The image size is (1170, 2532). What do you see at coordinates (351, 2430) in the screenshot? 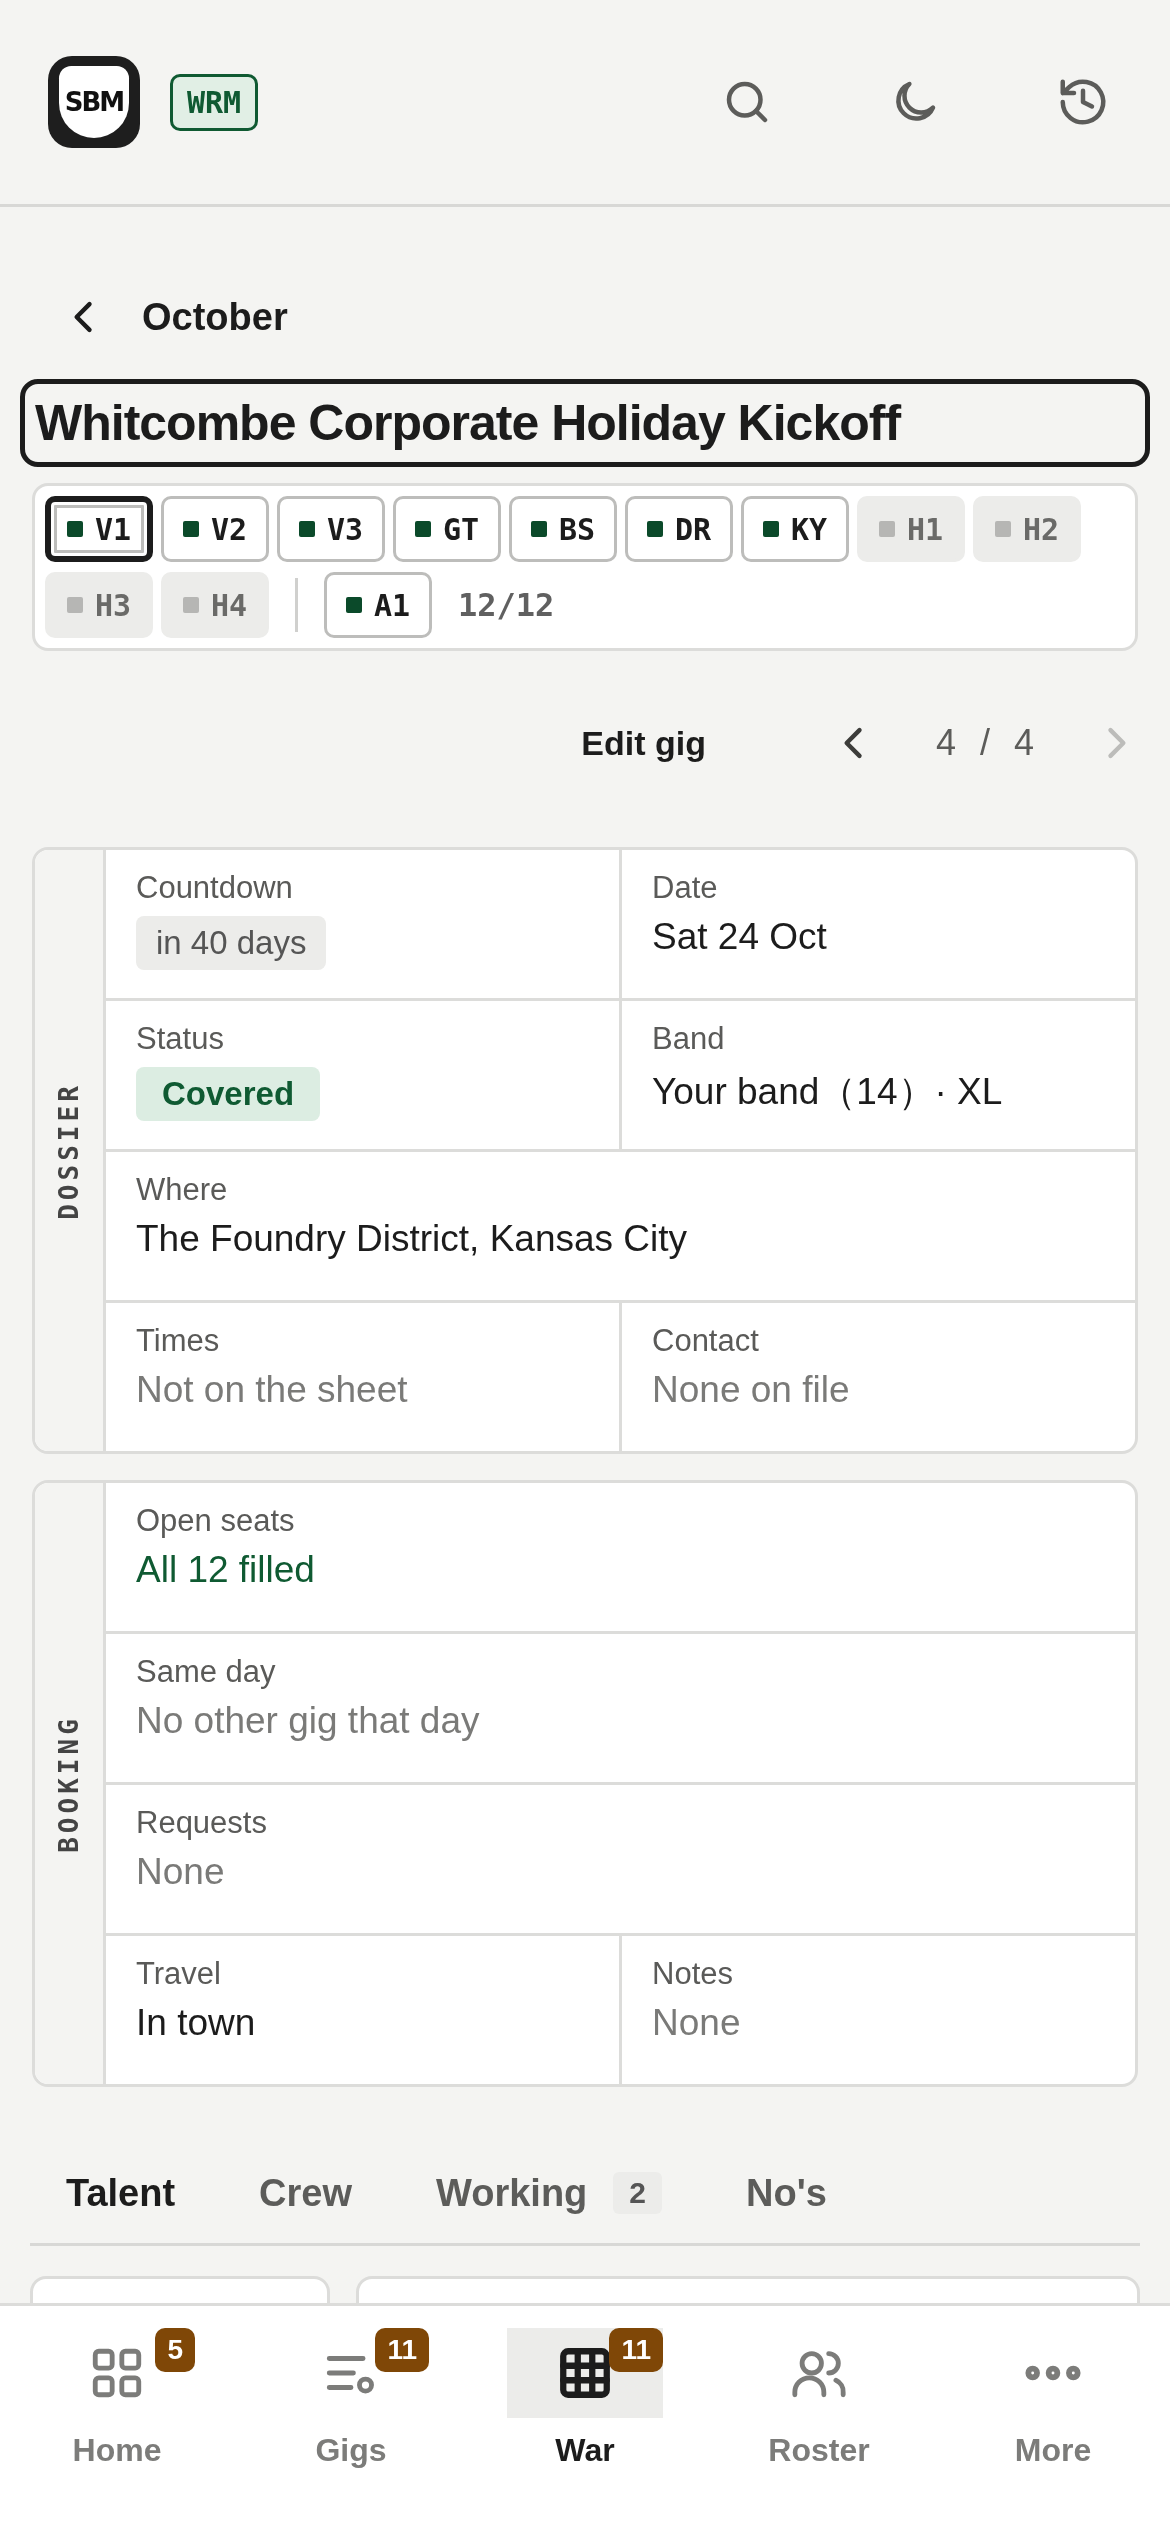
I see `nav-item: 11 Gigs` at bounding box center [351, 2430].